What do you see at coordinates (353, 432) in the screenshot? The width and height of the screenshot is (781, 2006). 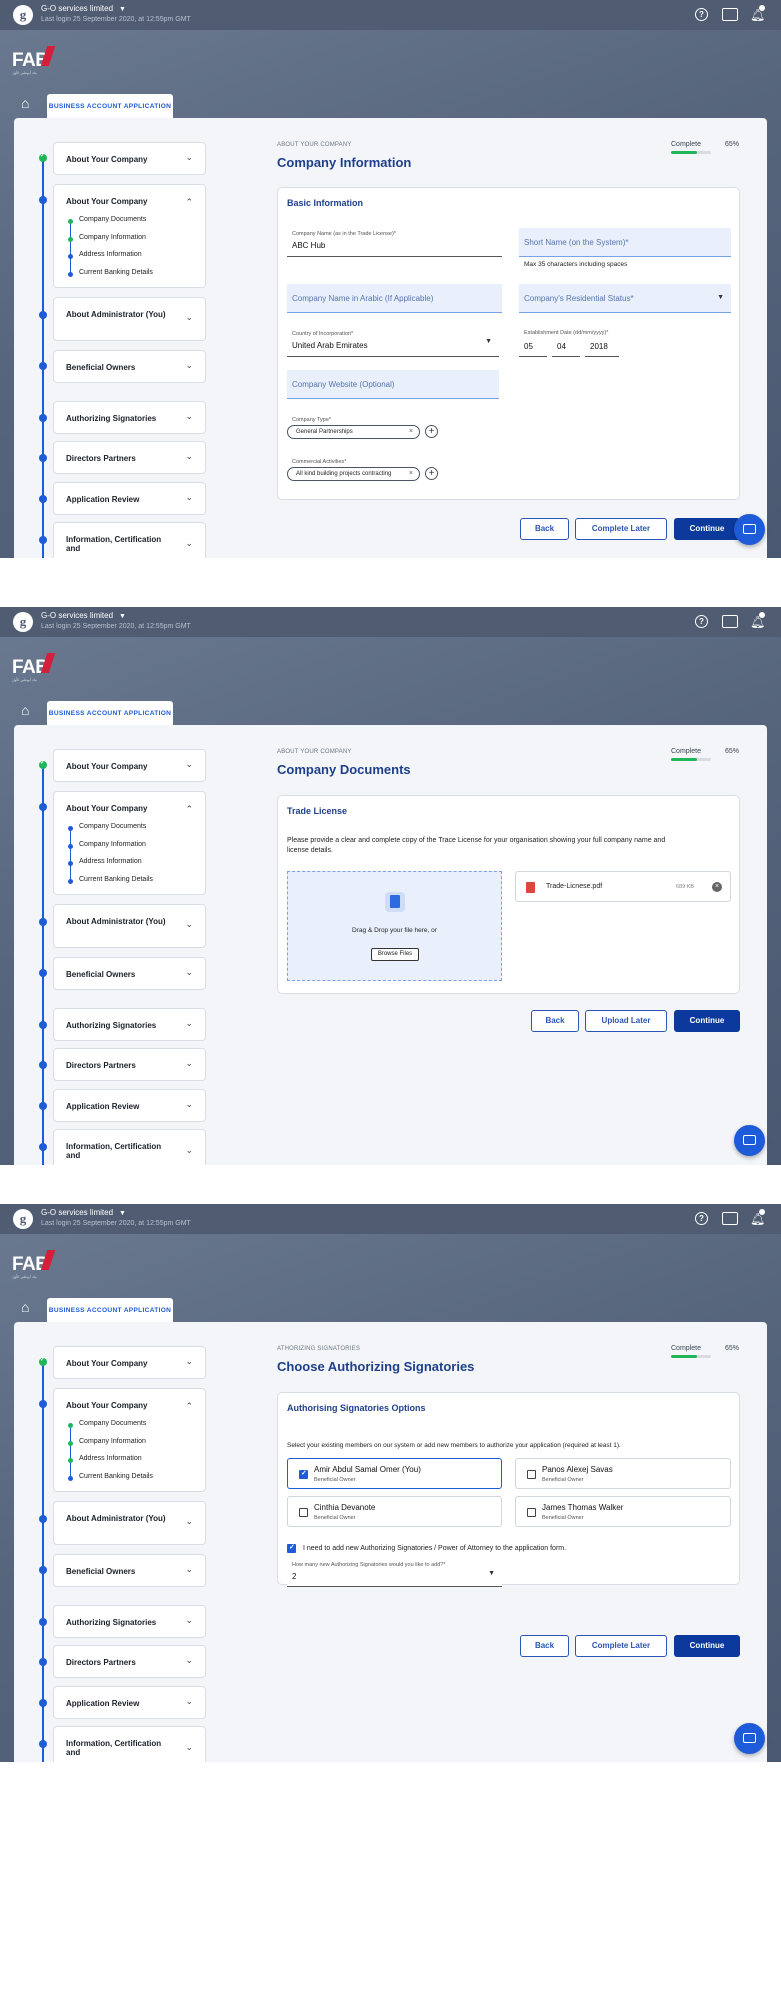 I see `company-type-chip: General Partnerships ×` at bounding box center [353, 432].